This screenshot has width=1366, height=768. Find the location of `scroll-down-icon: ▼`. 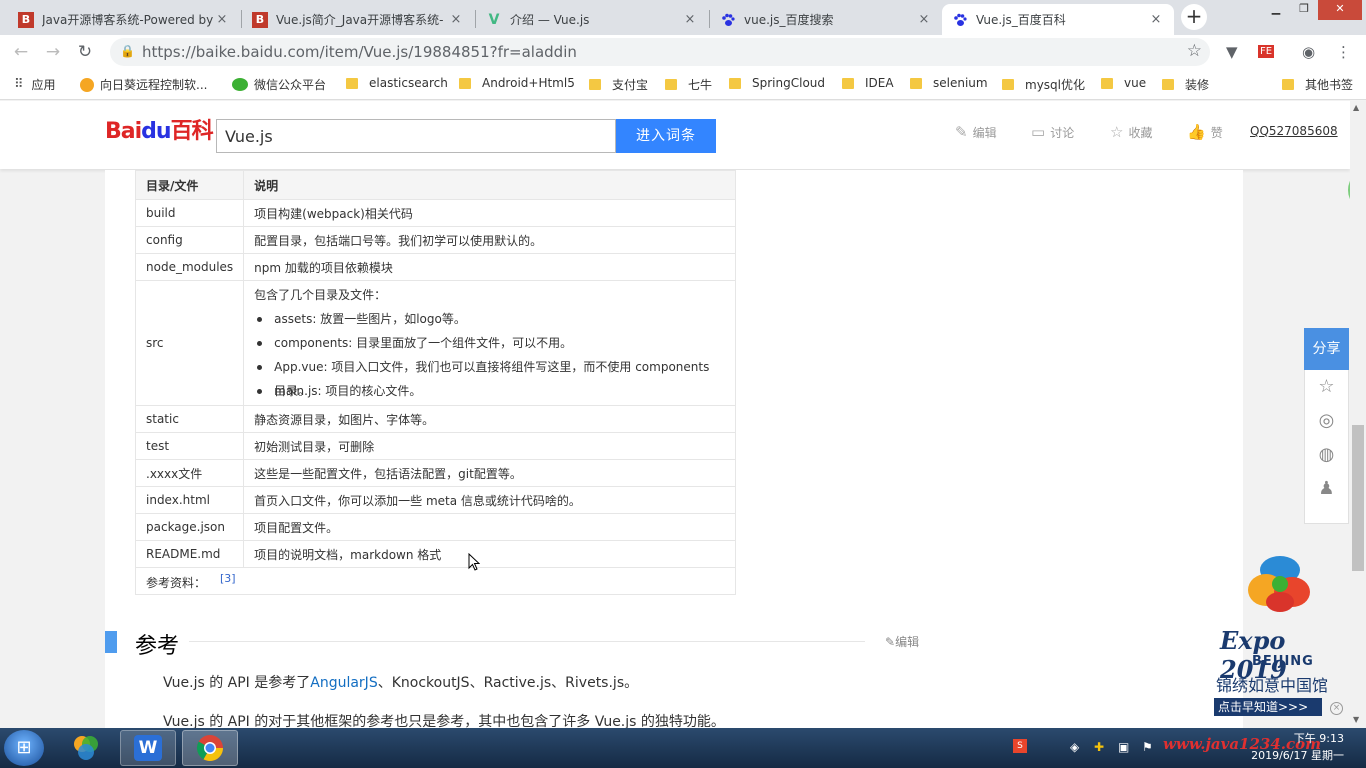

scroll-down-icon: ▼ is located at coordinates (1356, 719).